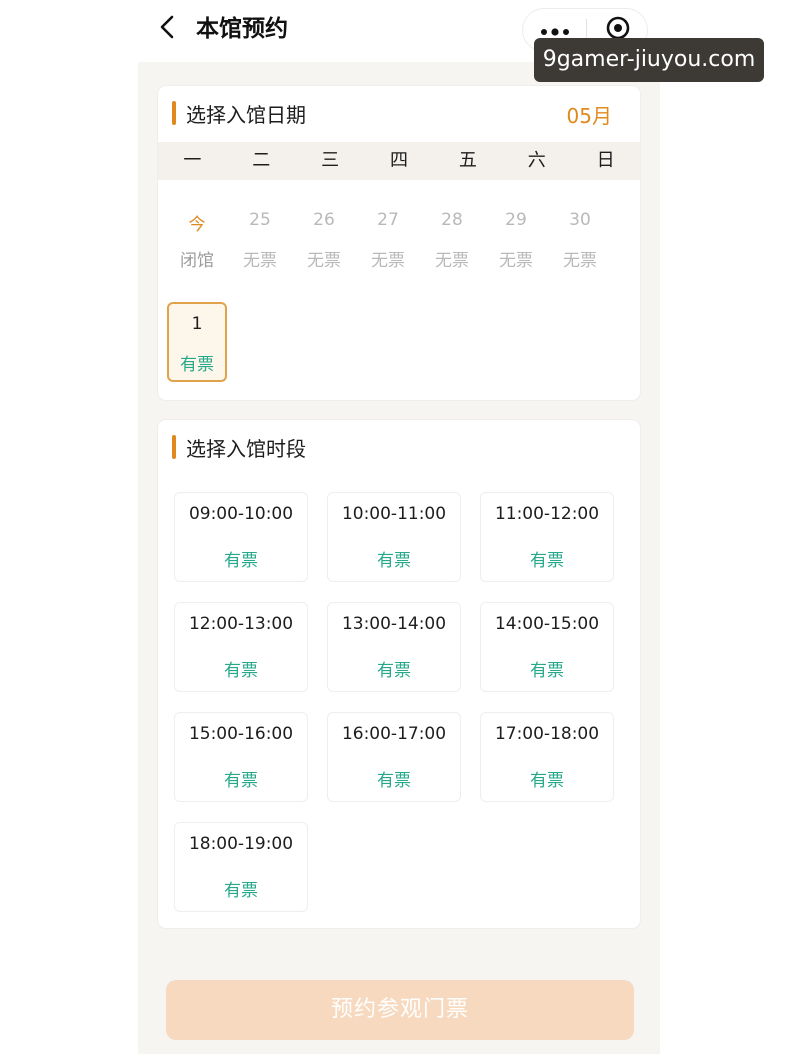  Describe the element at coordinates (400, 1010) in the screenshot. I see `book-tickets-button: 预约参观门票` at that location.